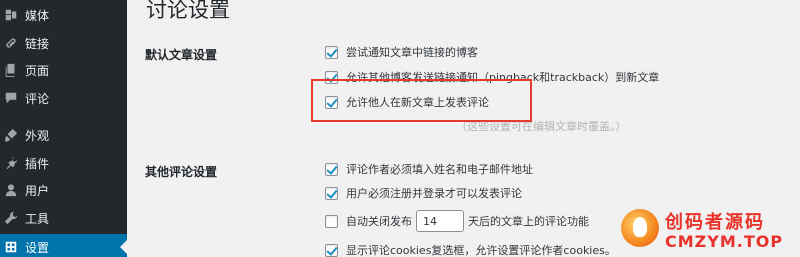  I want to click on sidebar-item-users: 用户, so click(63, 190).